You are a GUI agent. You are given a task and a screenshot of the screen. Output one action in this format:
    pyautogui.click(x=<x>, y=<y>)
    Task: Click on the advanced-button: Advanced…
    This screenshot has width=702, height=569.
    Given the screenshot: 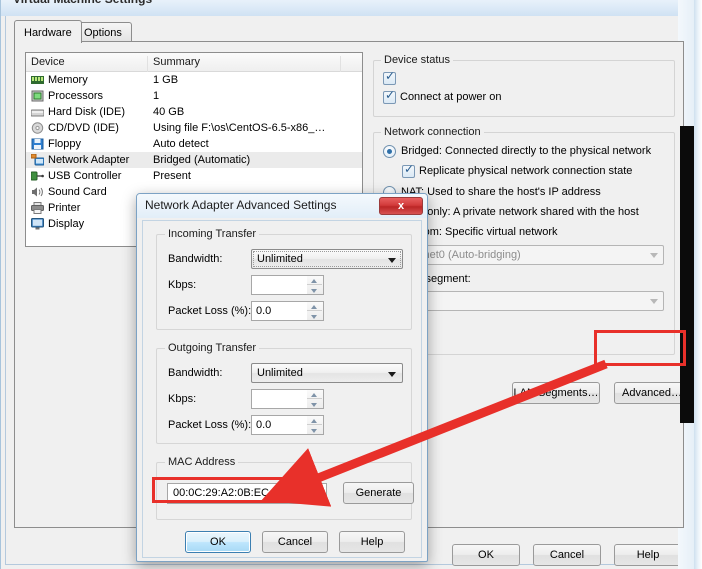 What is the action you would take?
    pyautogui.click(x=652, y=393)
    